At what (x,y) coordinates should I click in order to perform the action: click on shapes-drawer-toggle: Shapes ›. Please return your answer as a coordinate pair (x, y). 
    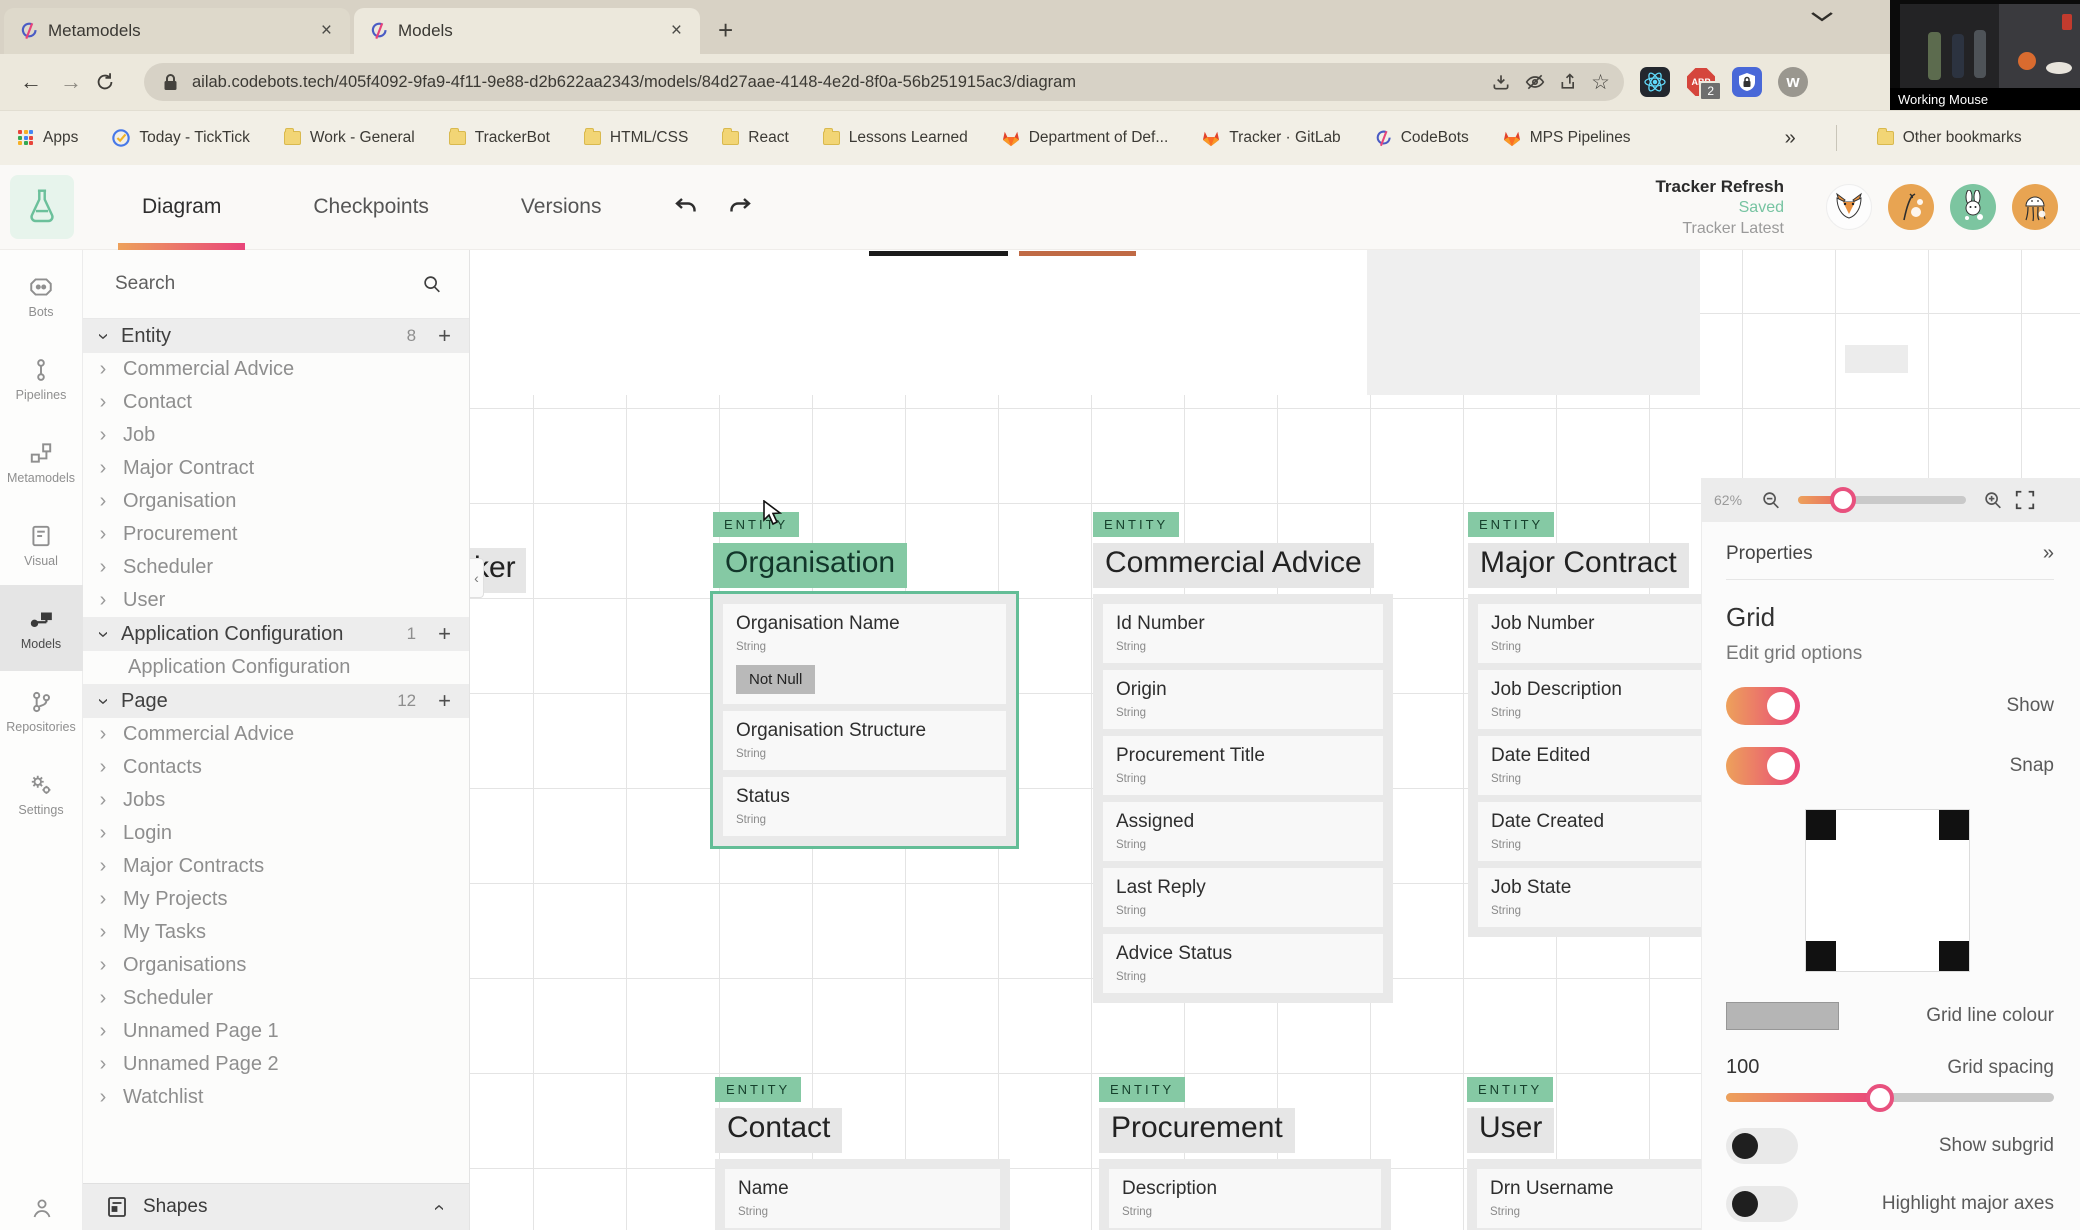
    Looking at the image, I should click on (276, 1206).